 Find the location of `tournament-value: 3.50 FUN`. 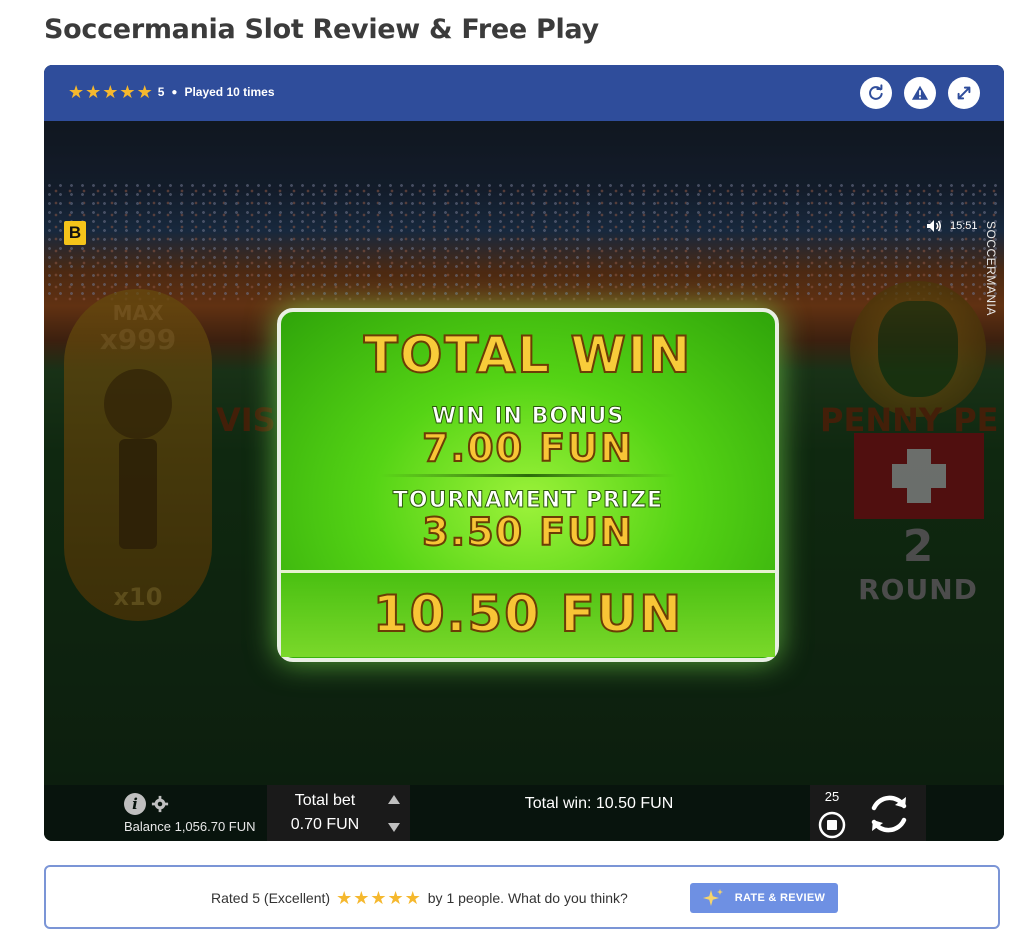

tournament-value: 3.50 FUN is located at coordinates (527, 532).